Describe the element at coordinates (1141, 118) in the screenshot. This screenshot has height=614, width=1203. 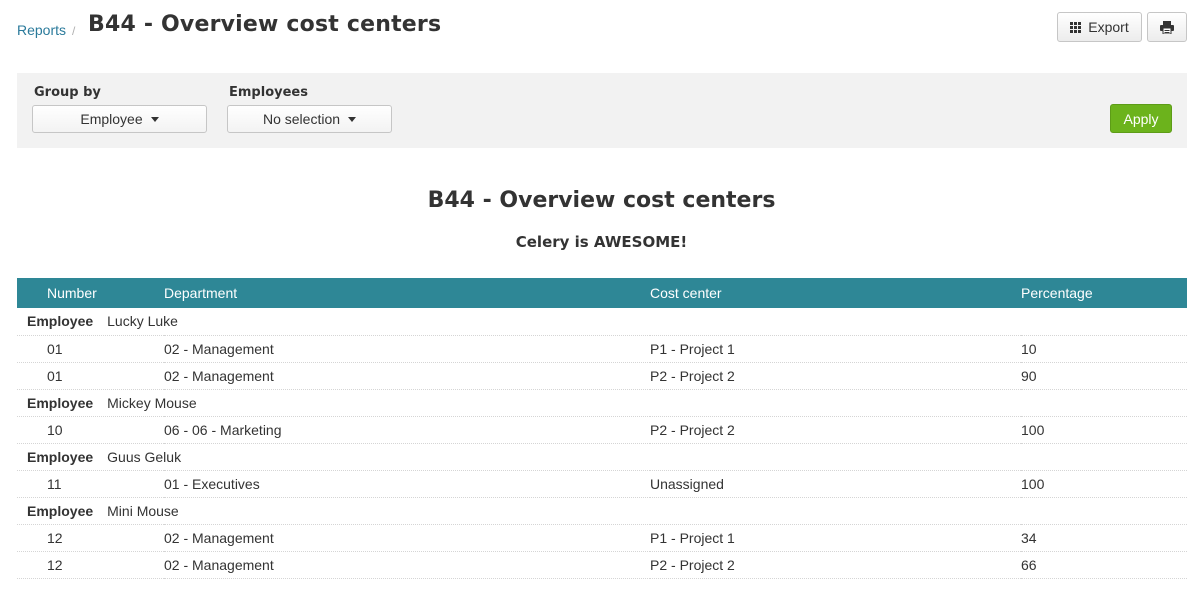
I see `apply-button: Apply` at that location.